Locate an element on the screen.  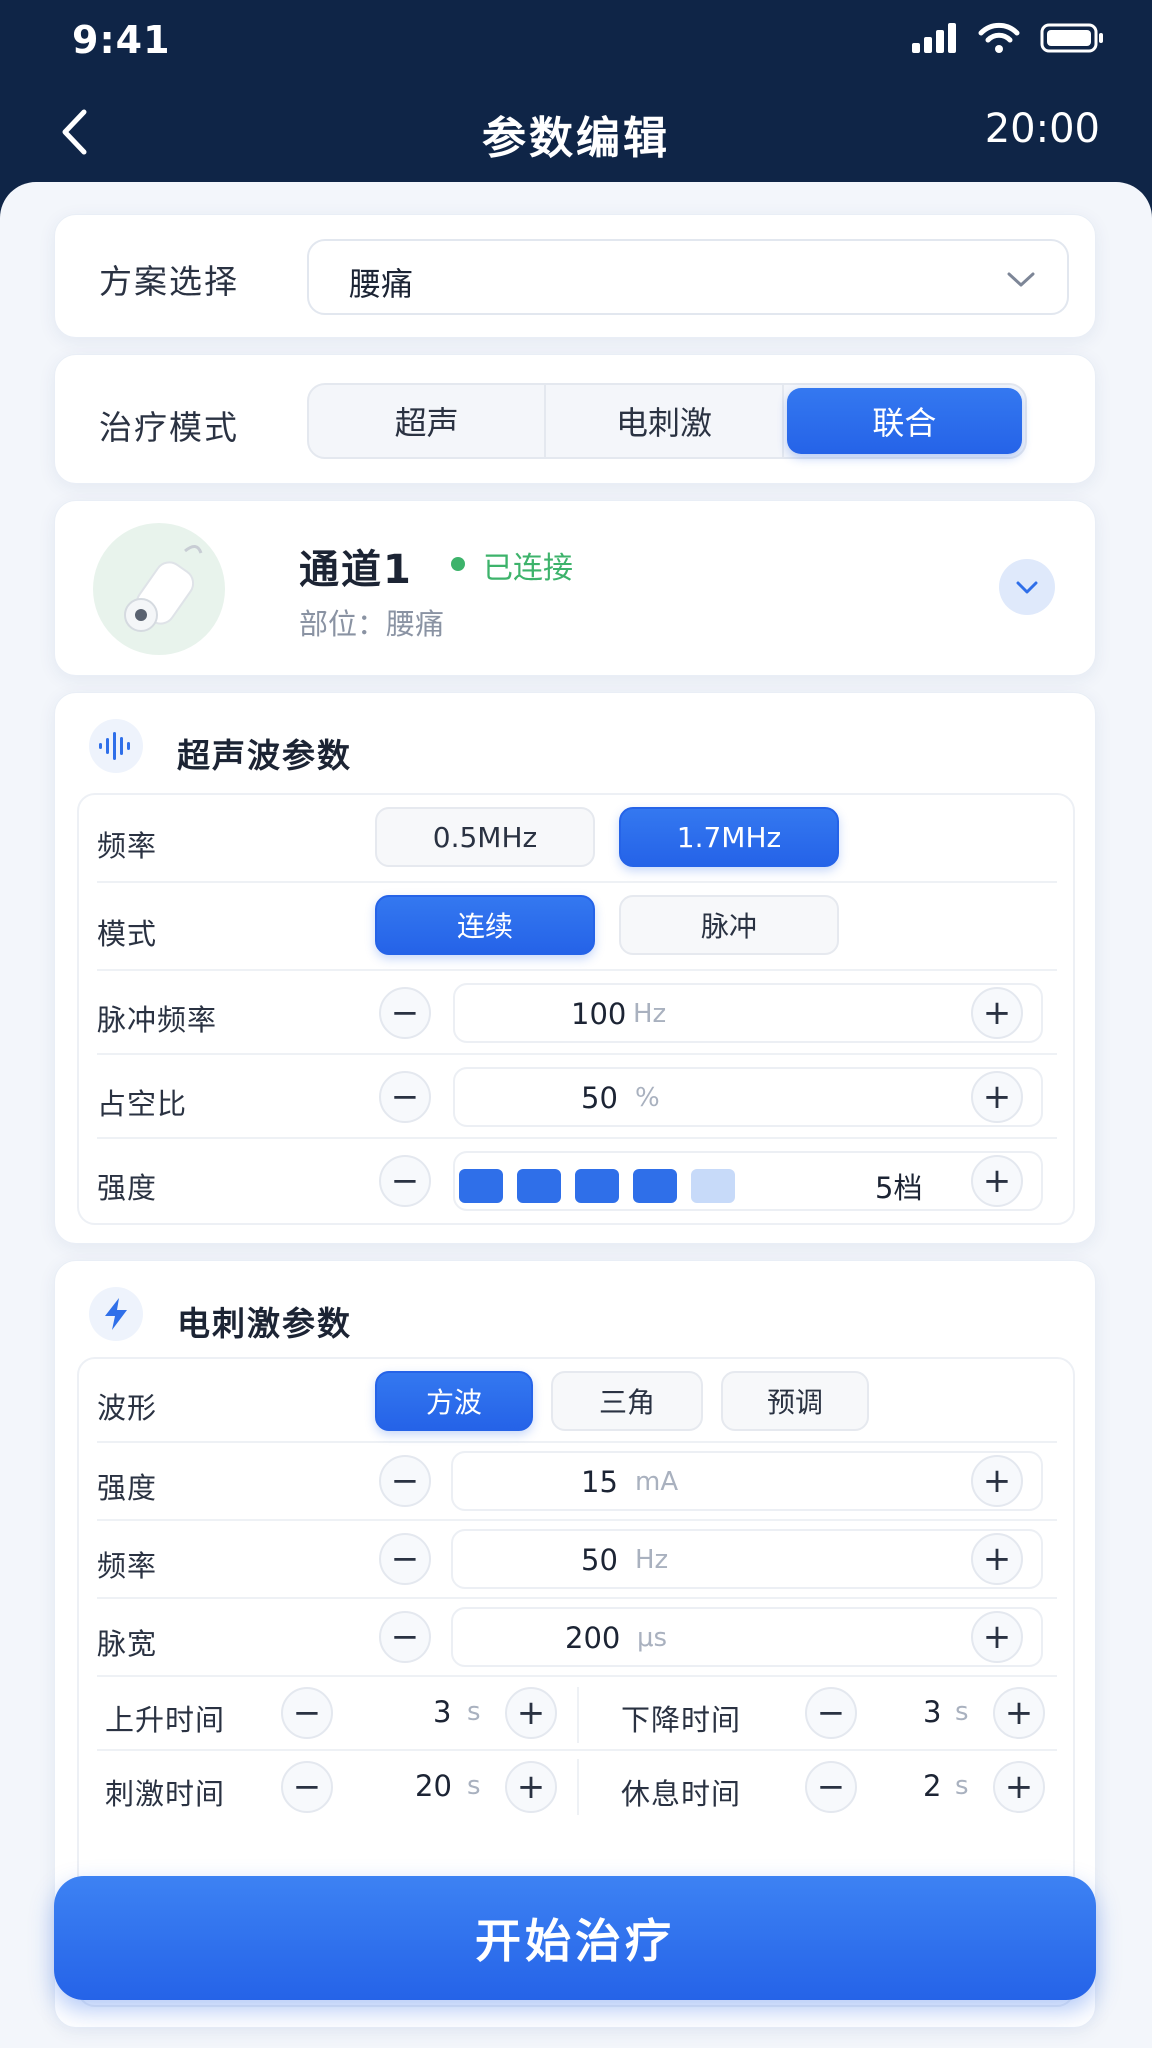
us-mode-option-pulse: 脉冲 is located at coordinates (729, 925).